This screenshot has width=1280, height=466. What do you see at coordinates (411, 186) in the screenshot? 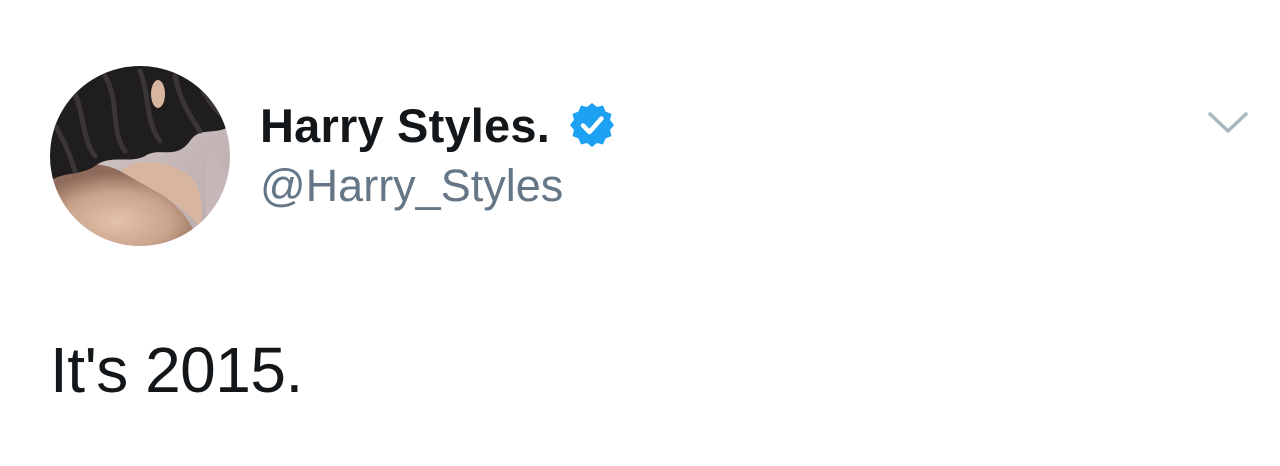
I see `username-handle: @Harry_Styles` at bounding box center [411, 186].